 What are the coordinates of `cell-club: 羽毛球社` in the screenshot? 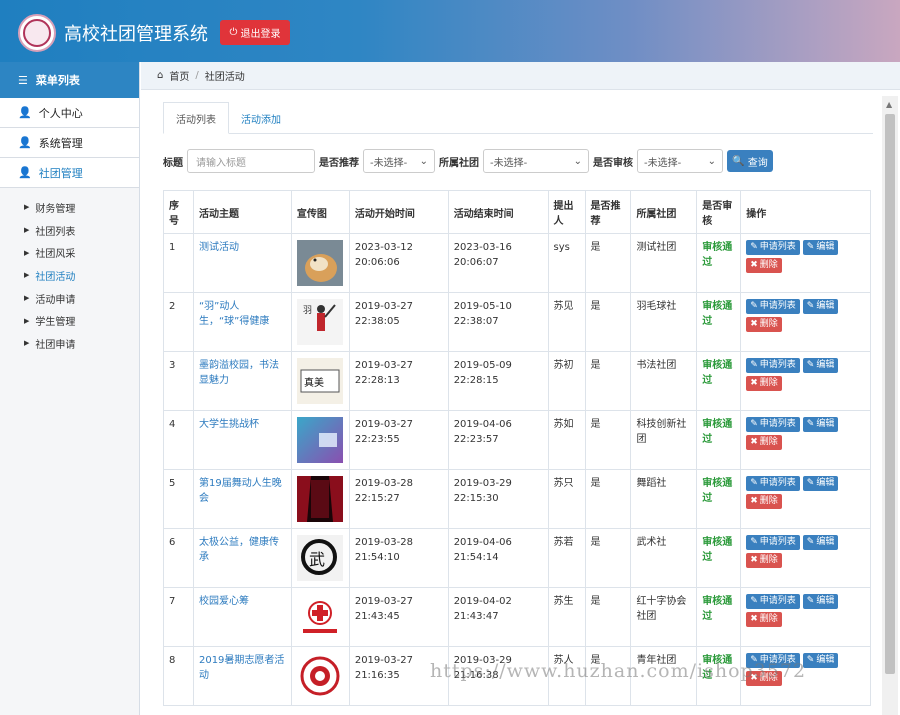 It's located at (664, 322).